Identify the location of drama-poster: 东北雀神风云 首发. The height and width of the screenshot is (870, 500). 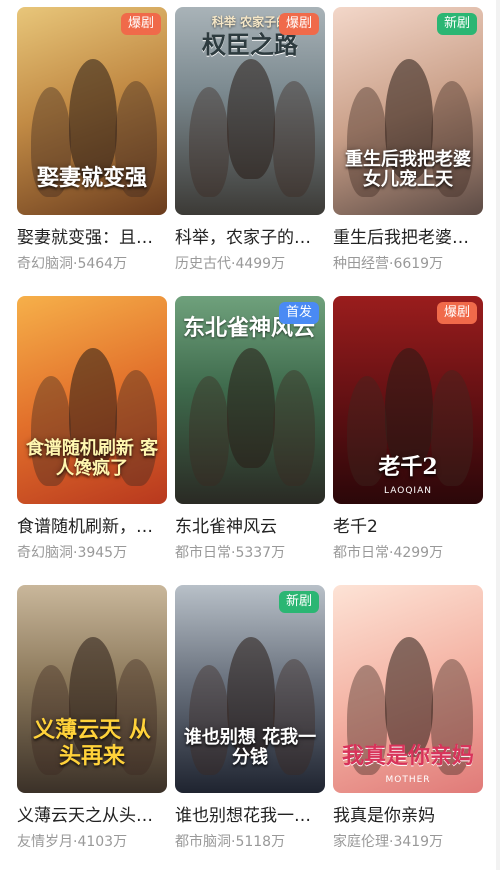
(250, 400).